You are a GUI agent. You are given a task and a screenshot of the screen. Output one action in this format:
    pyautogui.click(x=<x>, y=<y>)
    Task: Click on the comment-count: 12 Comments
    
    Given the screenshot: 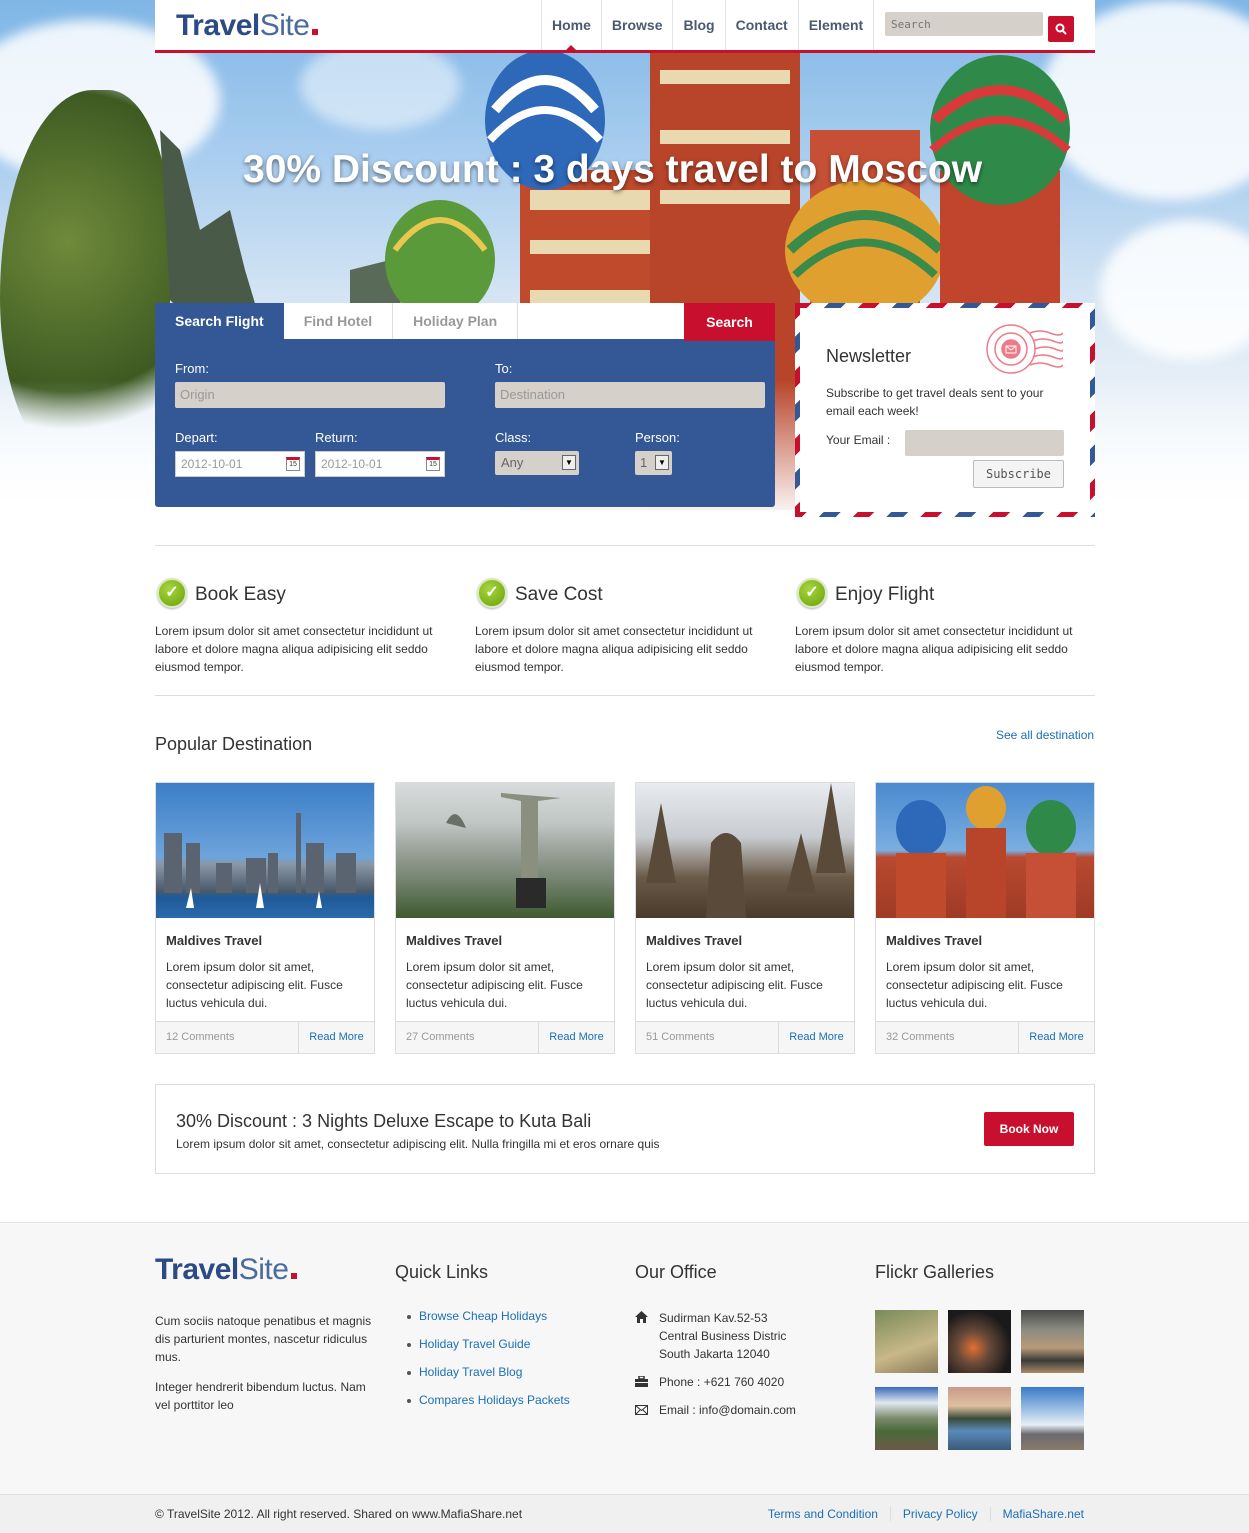 What is the action you would take?
    pyautogui.click(x=200, y=1037)
    